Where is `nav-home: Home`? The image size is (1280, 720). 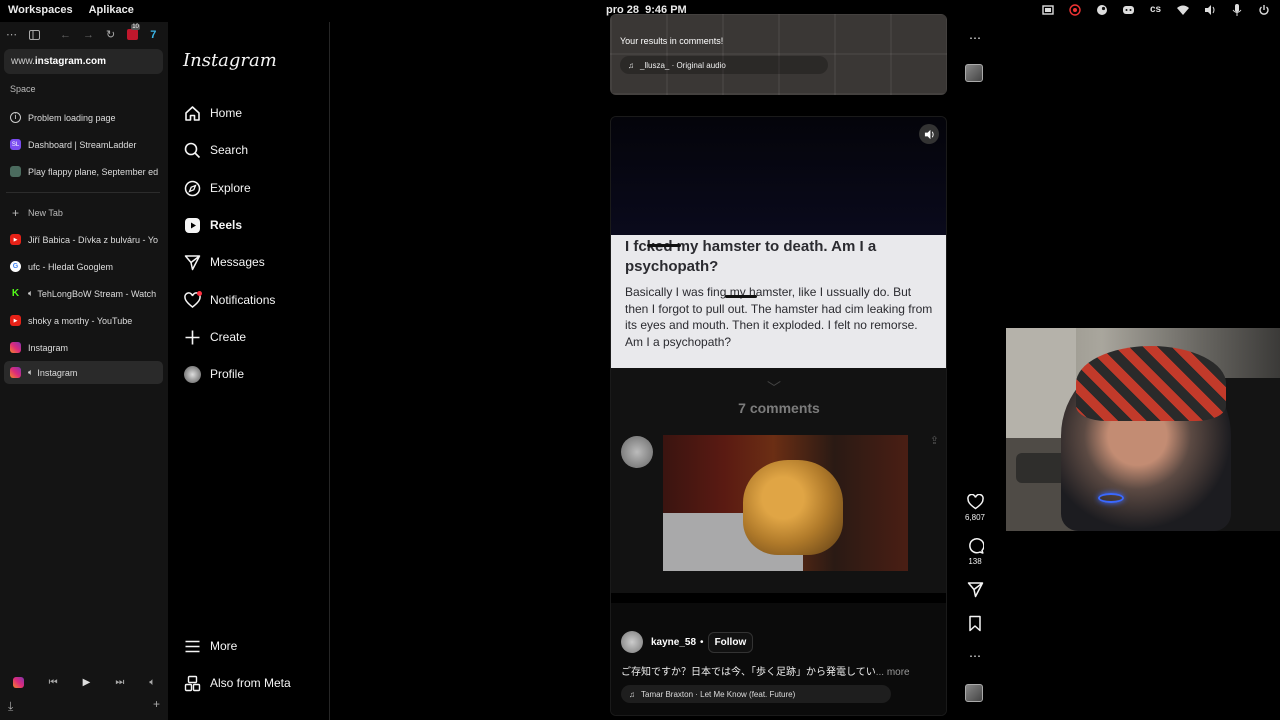
nav-home: Home is located at coordinates (212, 113).